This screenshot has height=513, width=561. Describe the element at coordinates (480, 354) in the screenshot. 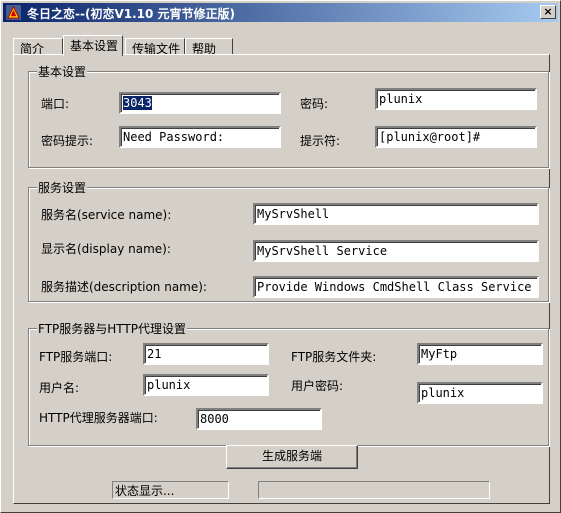

I see `ftp-folder-input: MyFtp` at that location.